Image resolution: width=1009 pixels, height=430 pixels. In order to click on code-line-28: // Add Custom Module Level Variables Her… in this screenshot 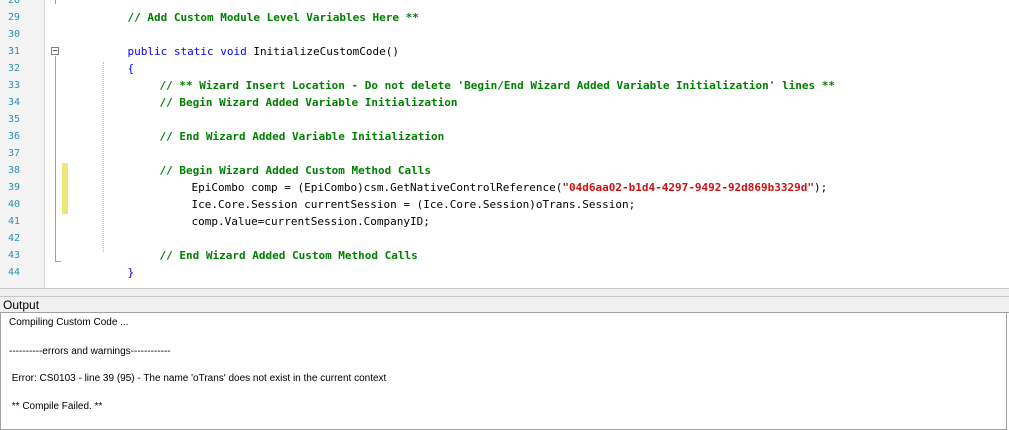, I will do `click(260, 12)`.